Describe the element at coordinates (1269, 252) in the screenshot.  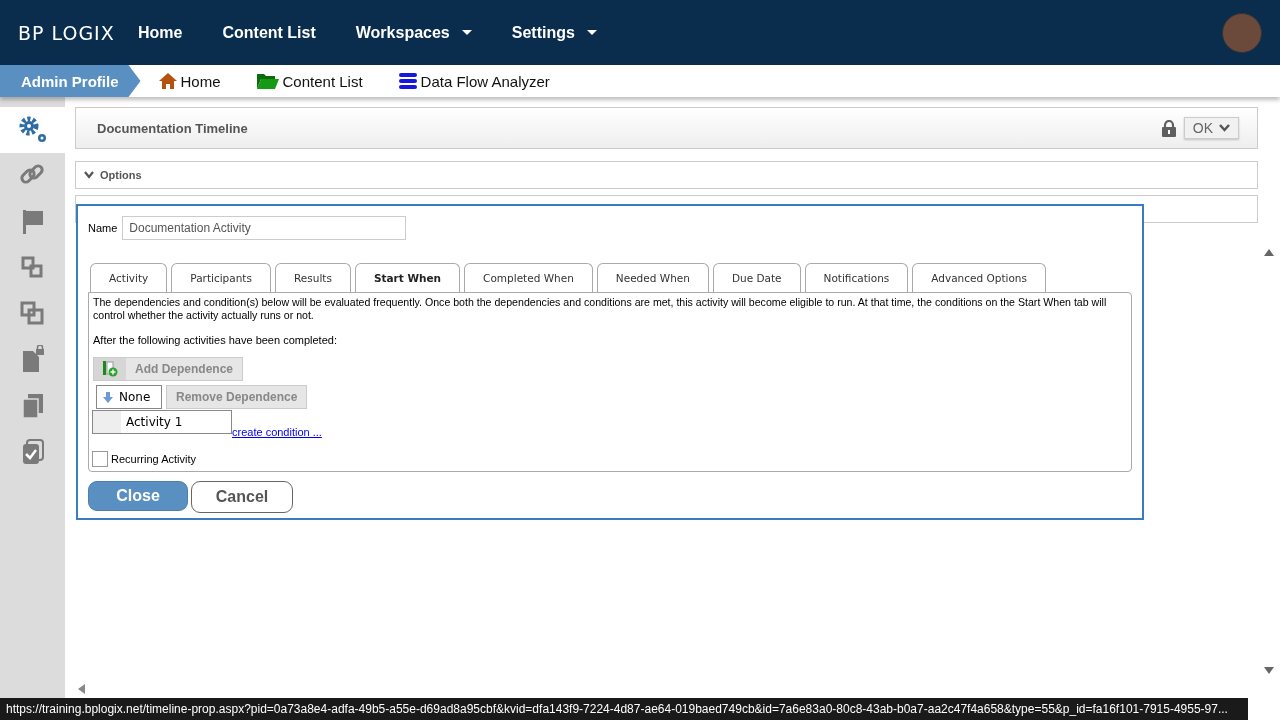
I see `scroll-up-icon` at that location.